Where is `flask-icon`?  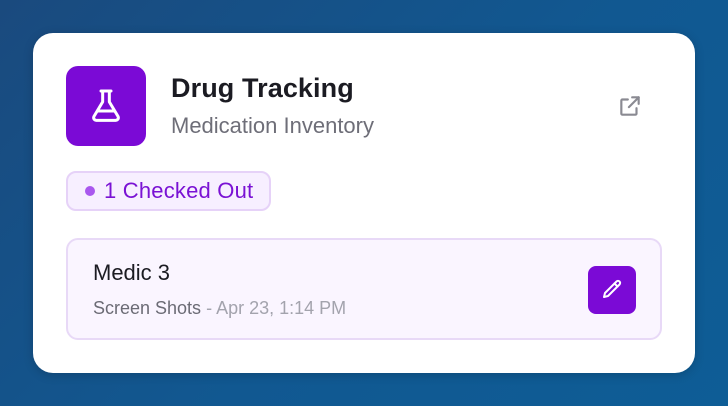 flask-icon is located at coordinates (106, 106).